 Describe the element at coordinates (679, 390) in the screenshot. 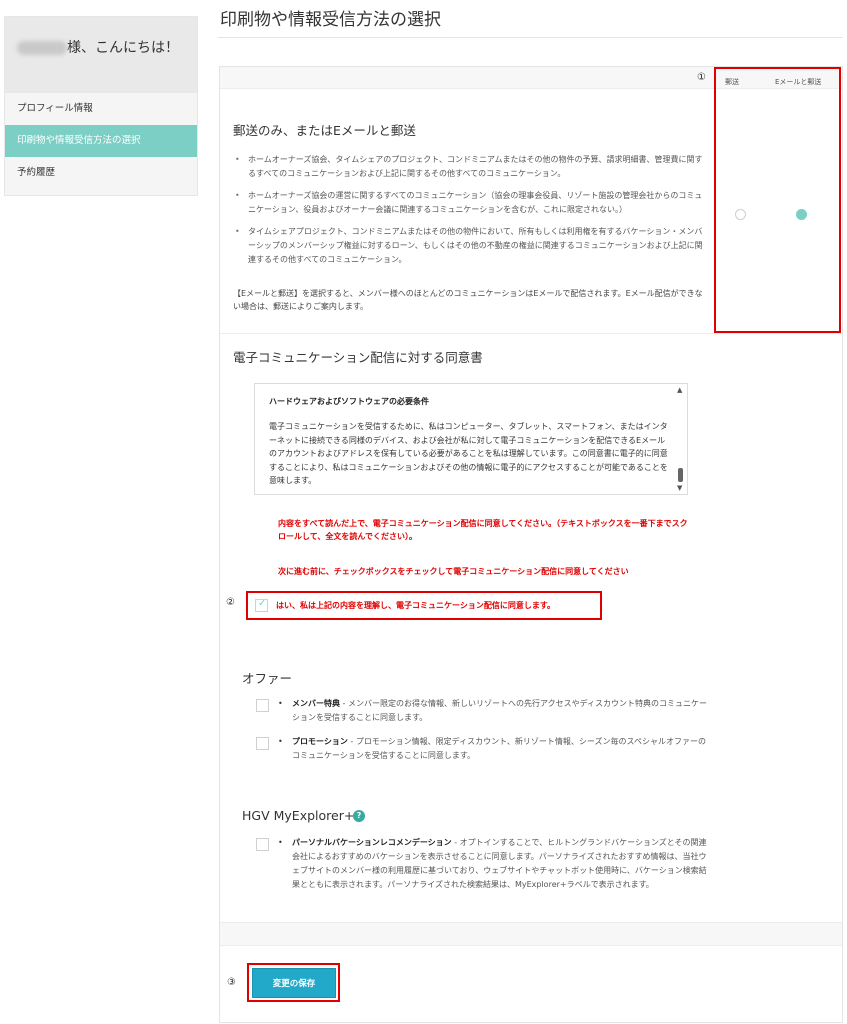

I see `scroll-up-icon: ▲` at that location.